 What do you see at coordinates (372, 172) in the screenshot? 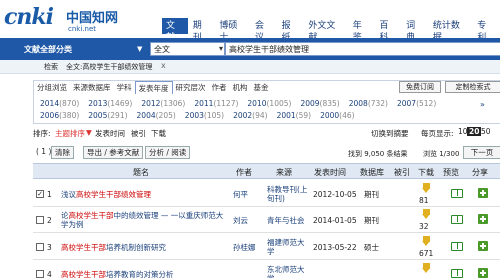
I see `col-db: 数据库` at bounding box center [372, 172].